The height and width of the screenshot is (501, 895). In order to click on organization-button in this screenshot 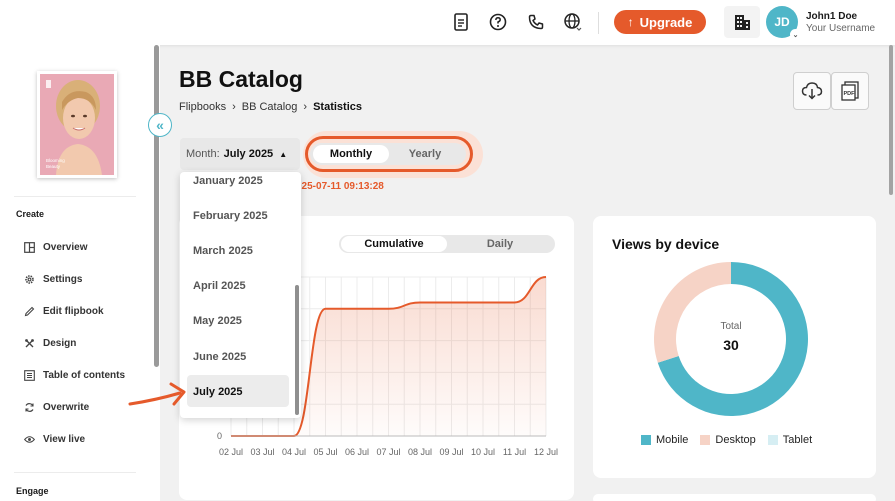, I will do `click(742, 22)`.